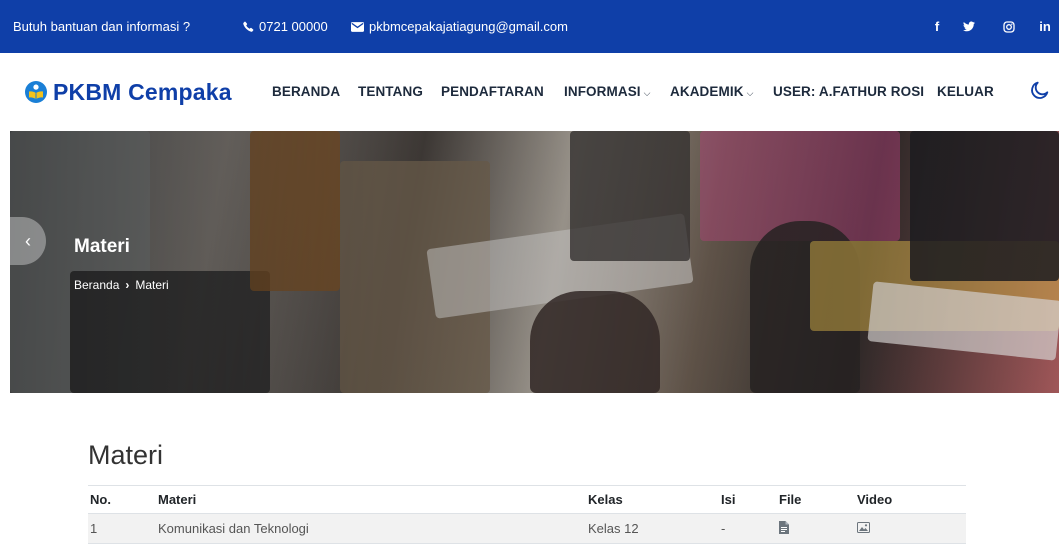 The height and width of the screenshot is (555, 1059). Describe the element at coordinates (142, 91) in the screenshot. I see `brand-name: PKBM Cempaka` at that location.